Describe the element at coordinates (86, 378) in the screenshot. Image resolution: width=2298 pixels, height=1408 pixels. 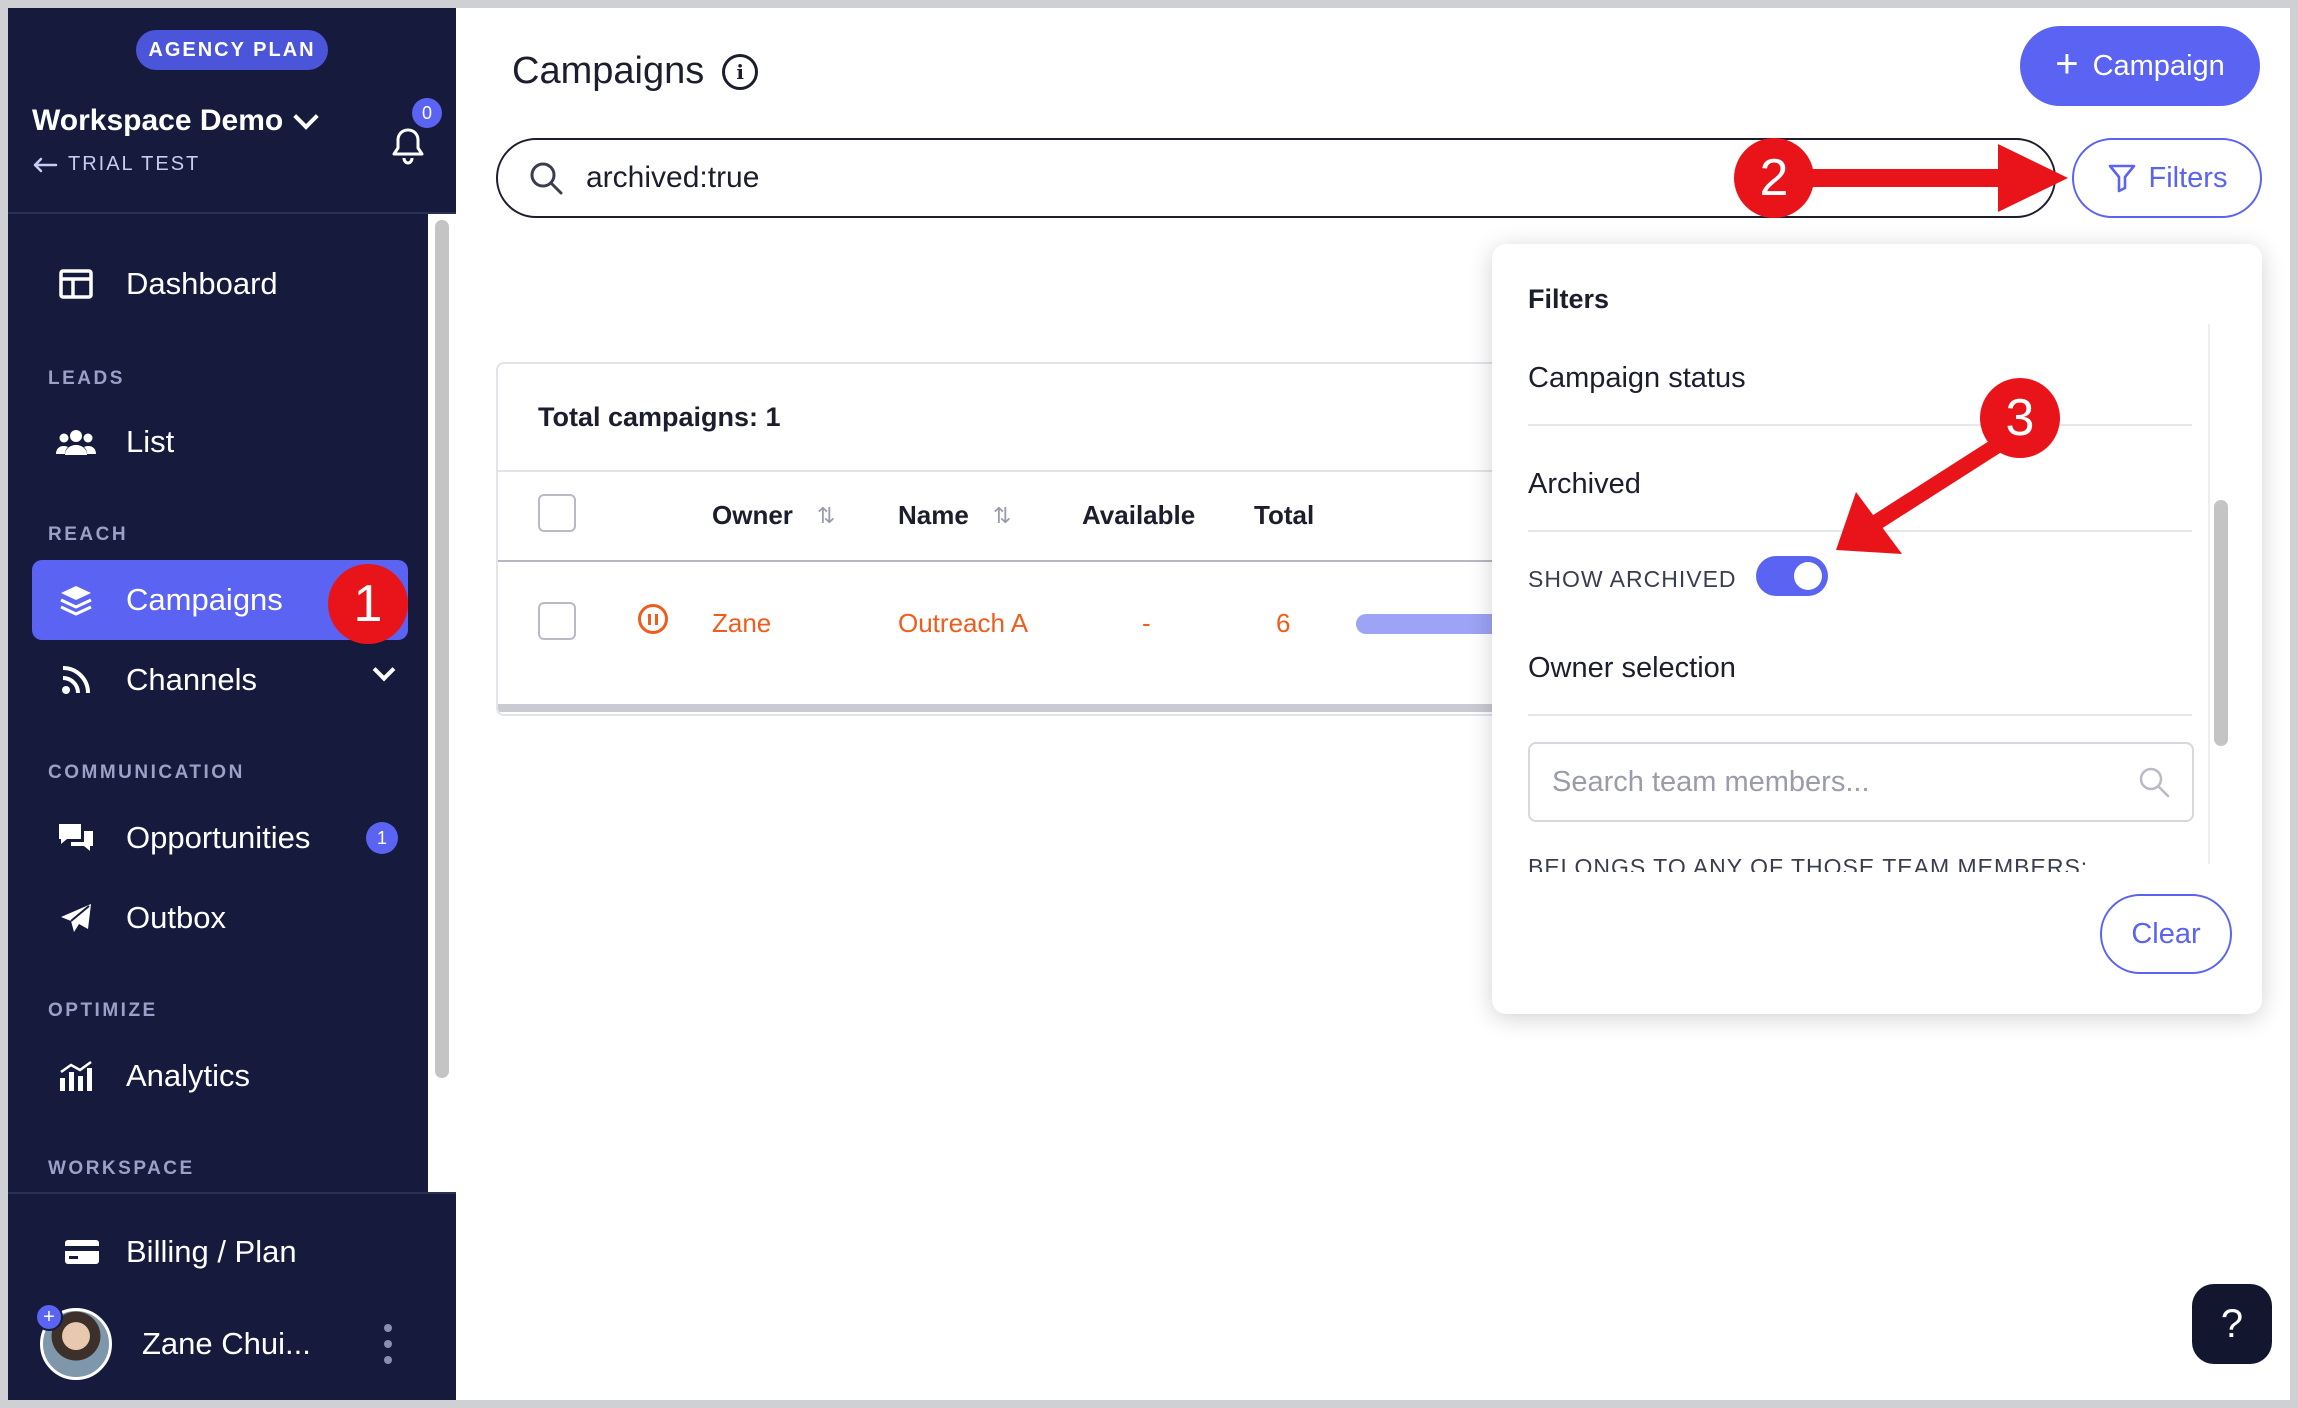
I see `section-label-leads: LEADS` at that location.